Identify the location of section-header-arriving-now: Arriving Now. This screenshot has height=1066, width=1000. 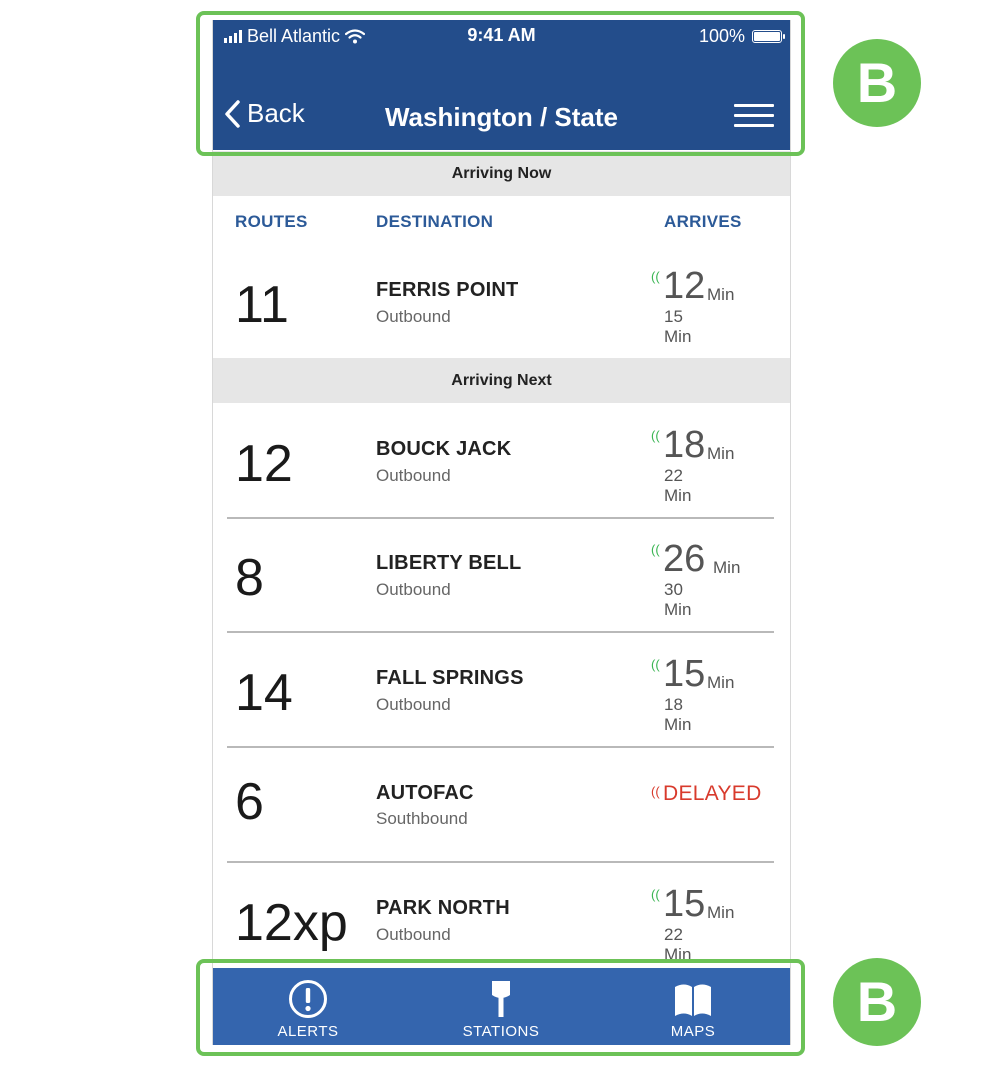
(501, 173).